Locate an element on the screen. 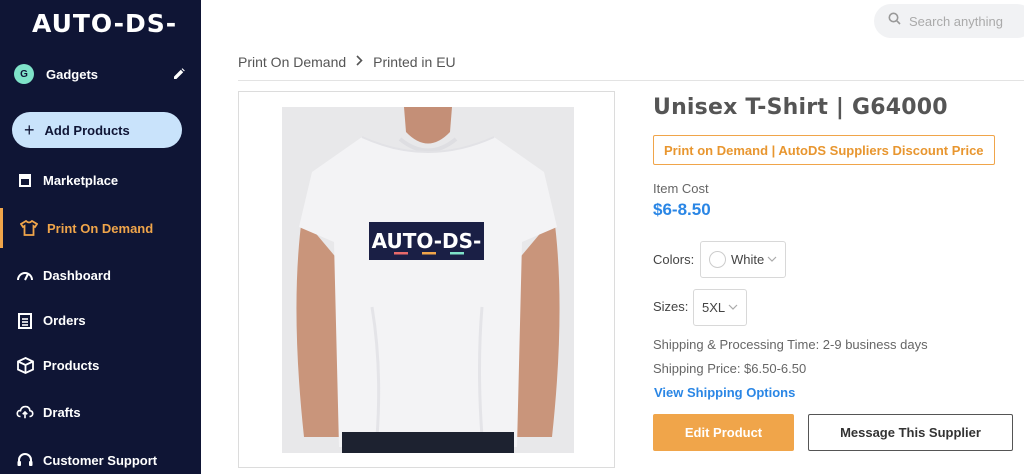 The image size is (1024, 474). product-title: Unisex T-Shirt | G64000 is located at coordinates (800, 107).